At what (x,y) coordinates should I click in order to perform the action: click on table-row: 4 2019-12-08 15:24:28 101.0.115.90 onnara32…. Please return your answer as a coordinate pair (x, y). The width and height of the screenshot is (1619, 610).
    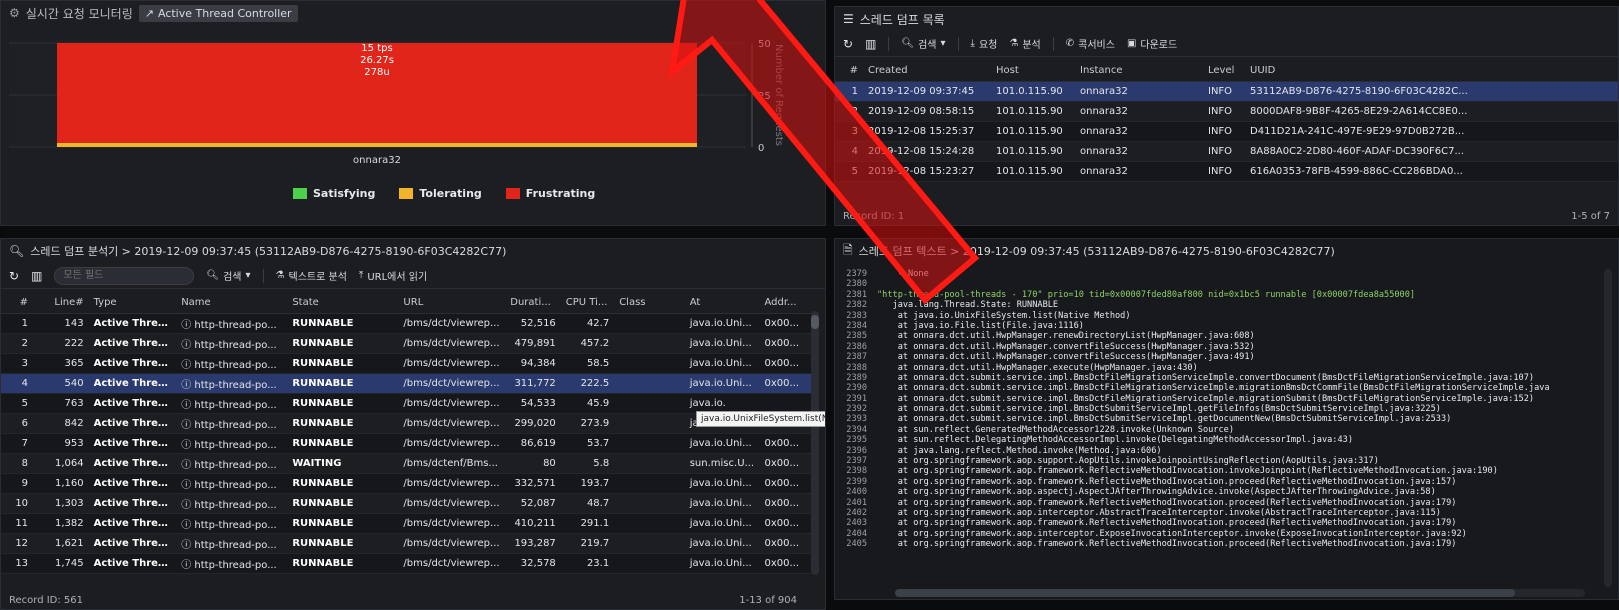
    Looking at the image, I should click on (1226, 151).